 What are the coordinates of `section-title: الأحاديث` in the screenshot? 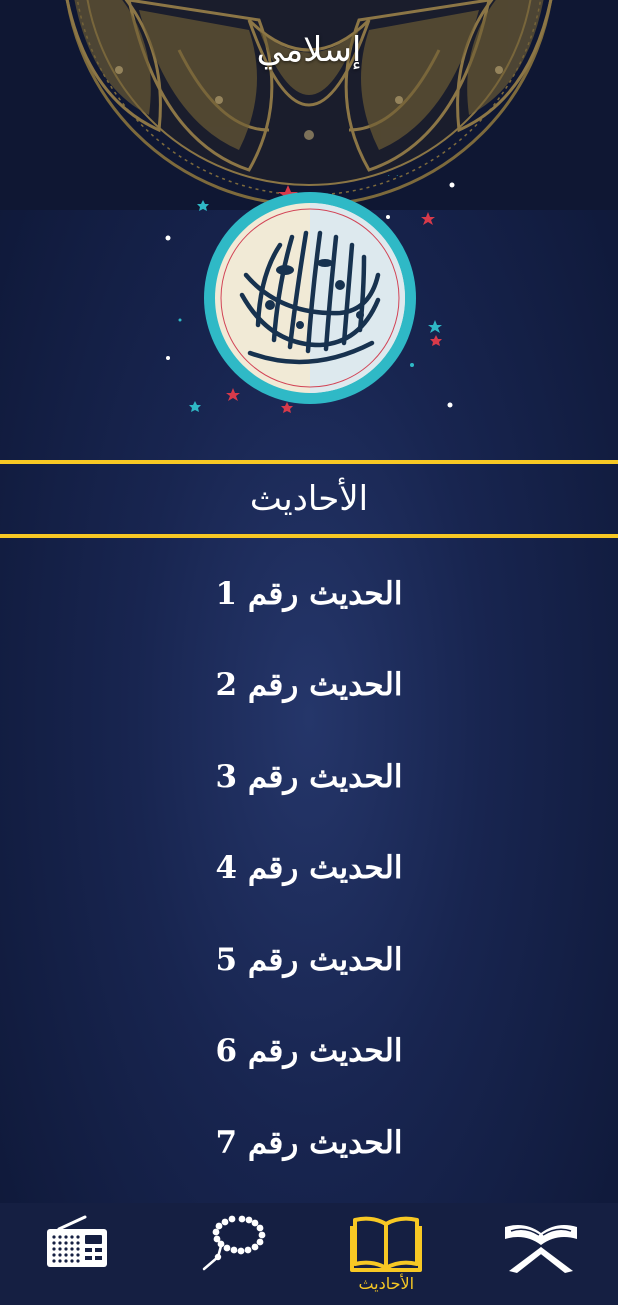 It's located at (309, 499).